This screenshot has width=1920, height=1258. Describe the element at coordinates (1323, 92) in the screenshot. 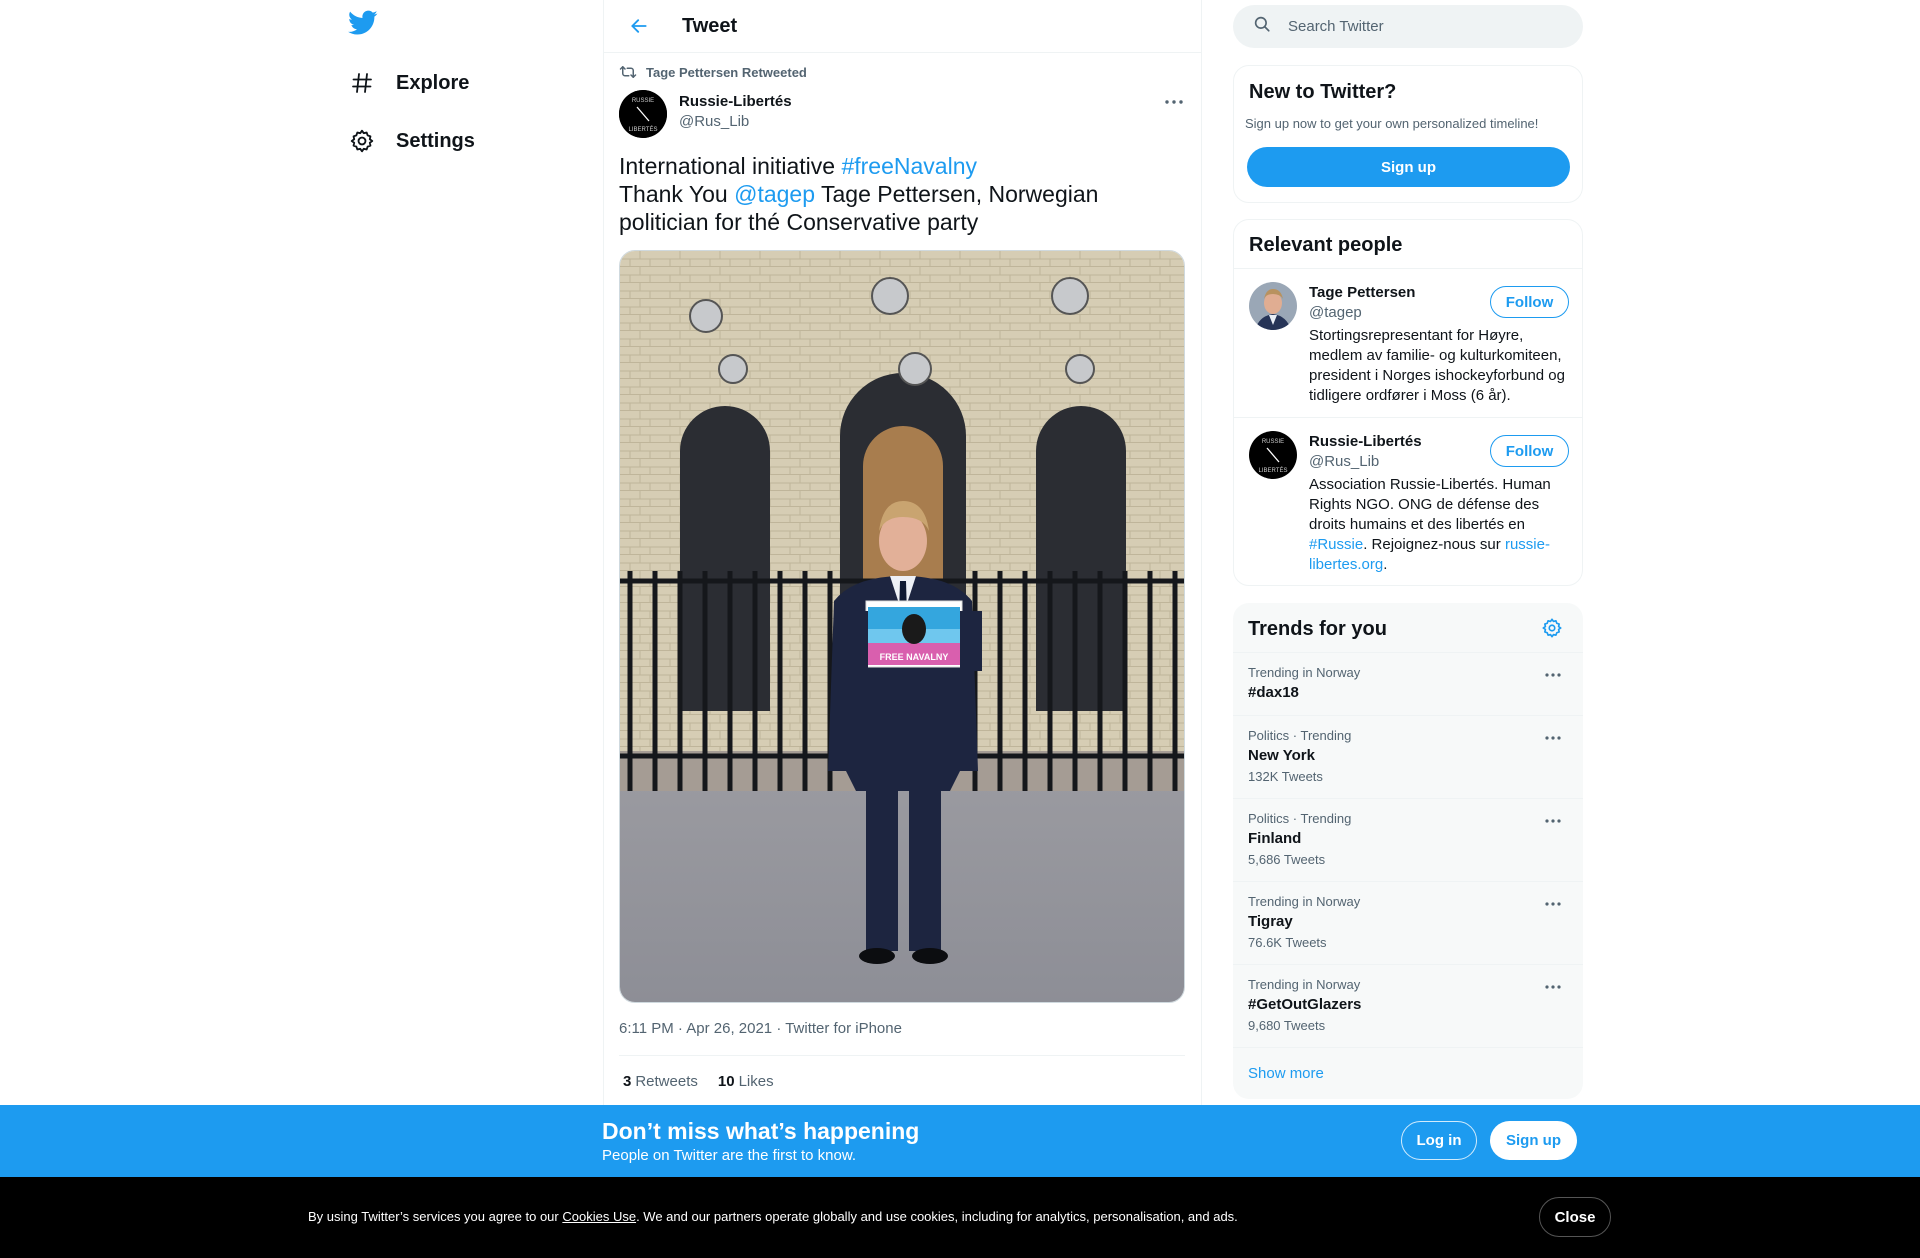

I see `new-to-twitter-title: New to Twitter?` at that location.